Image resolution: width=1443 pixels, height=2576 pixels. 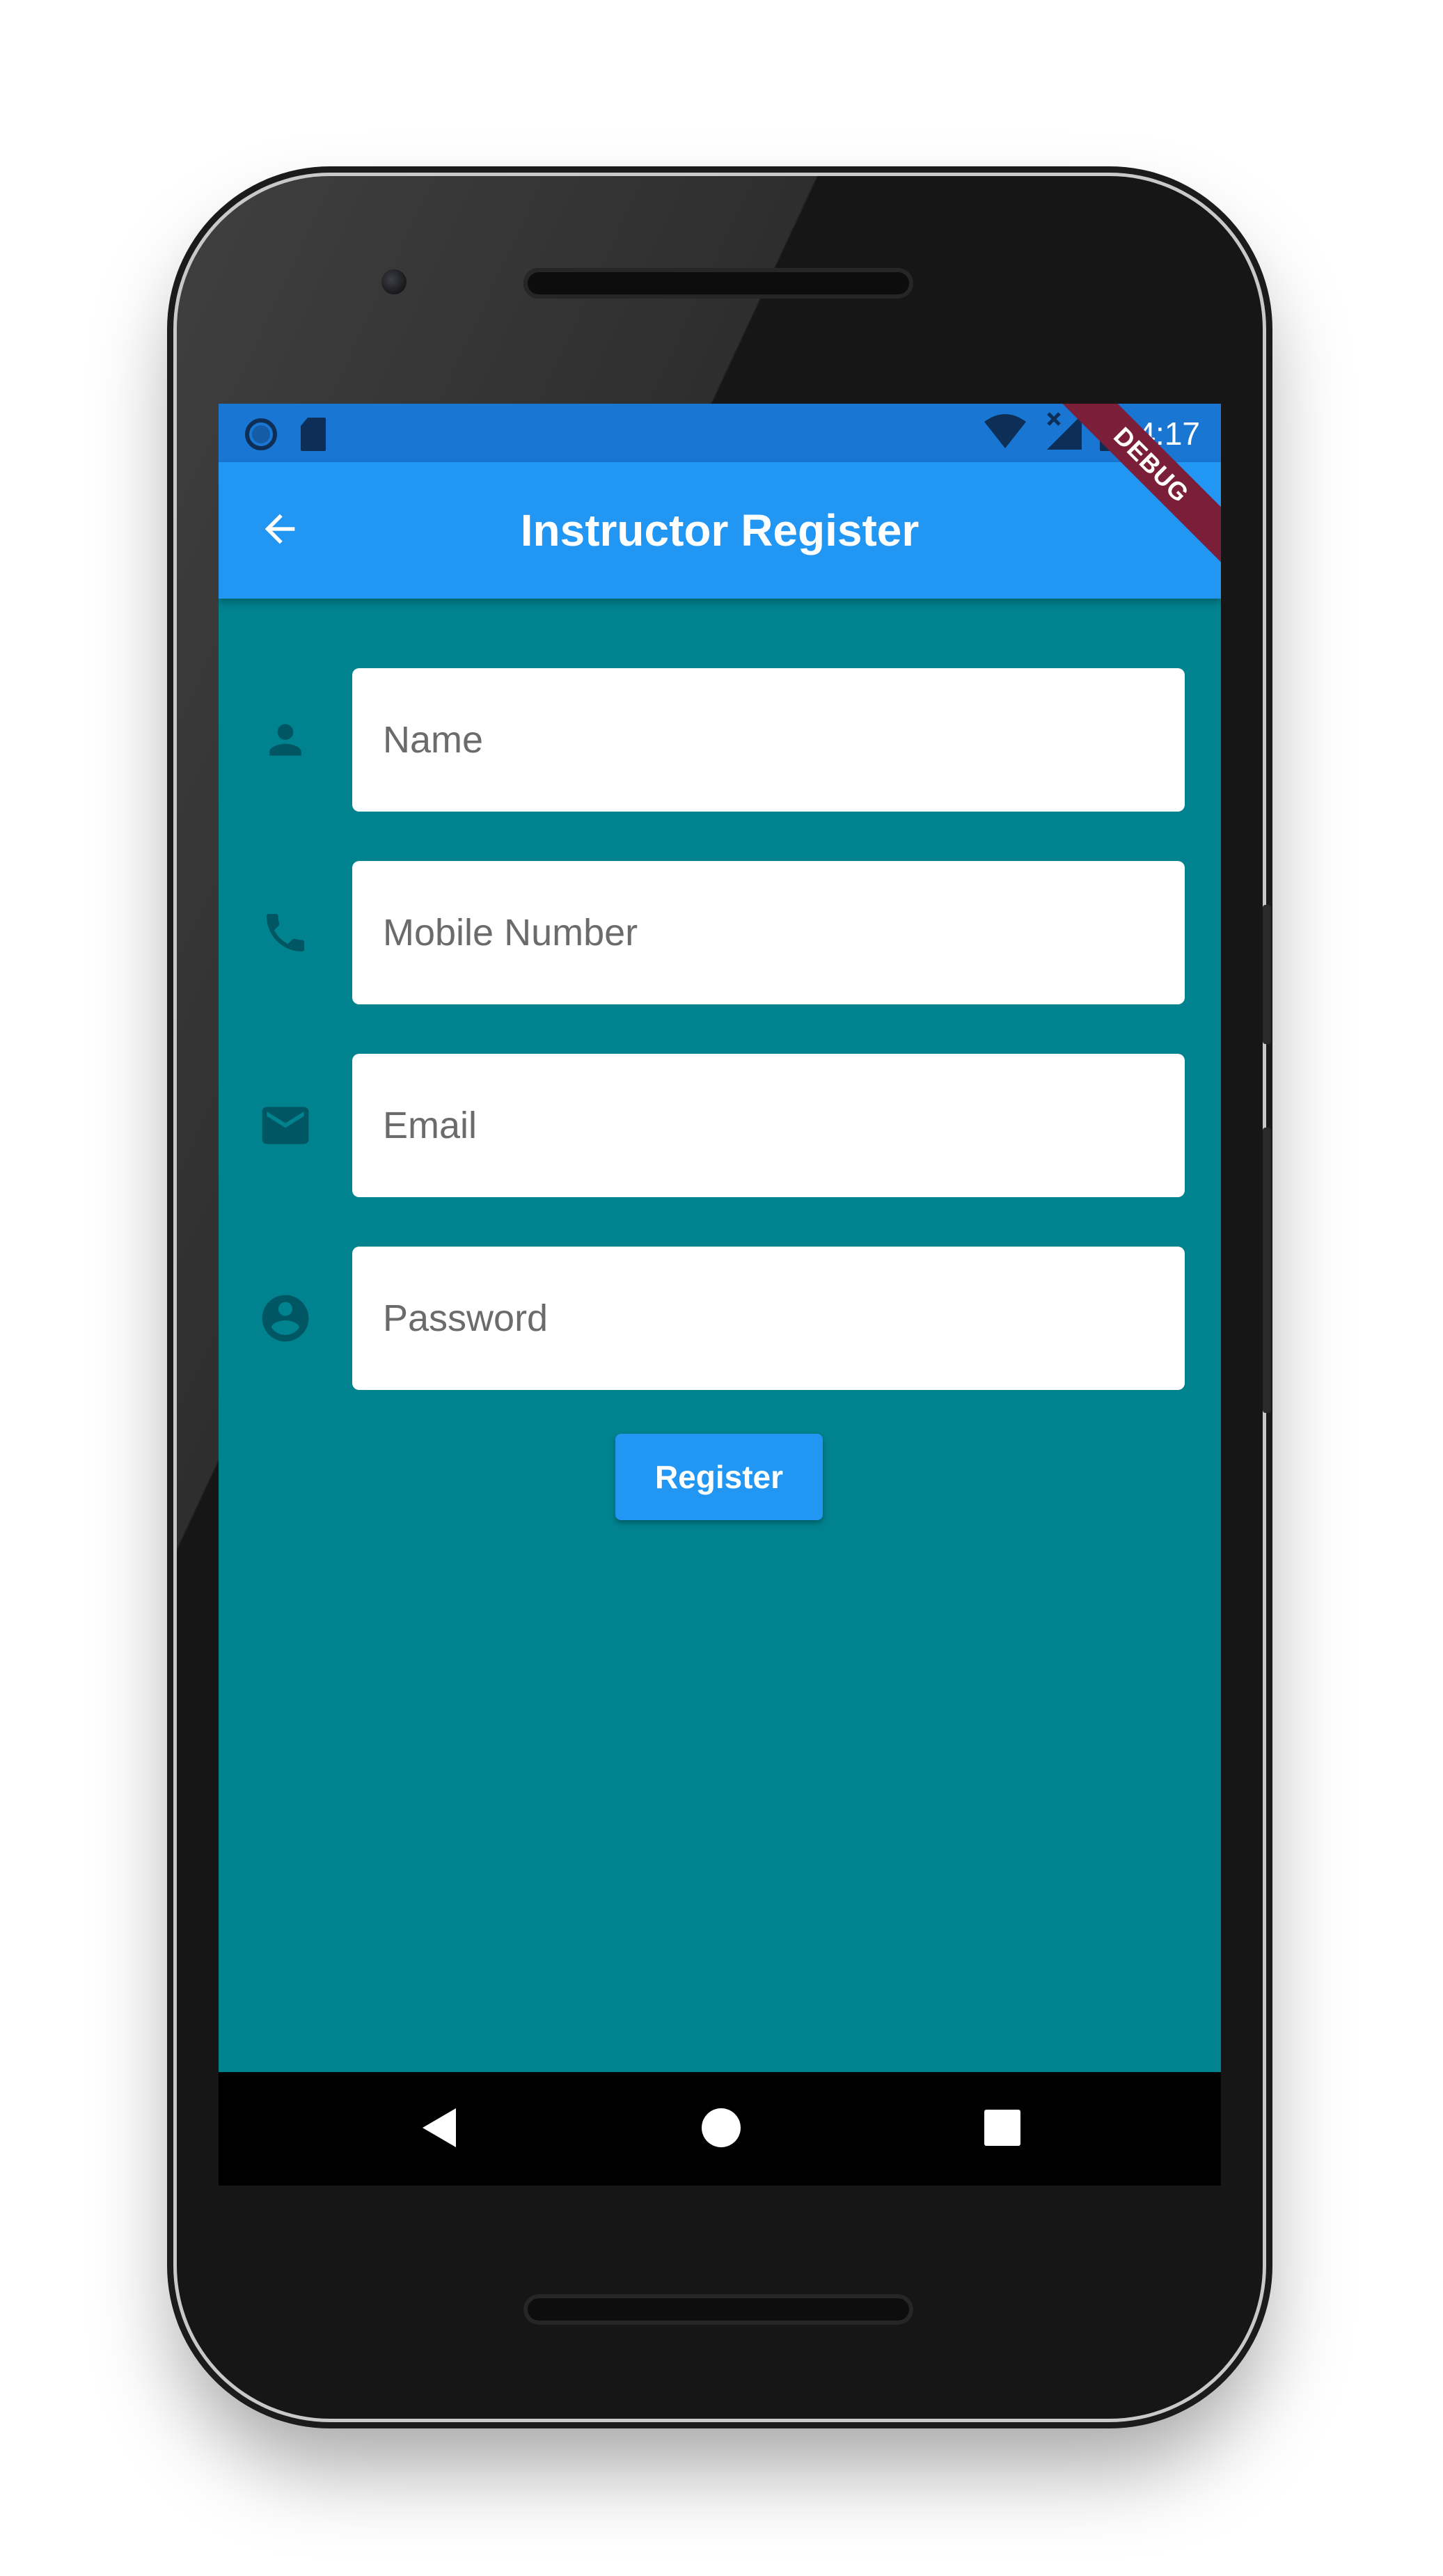 I want to click on name-field, so click(x=768, y=740).